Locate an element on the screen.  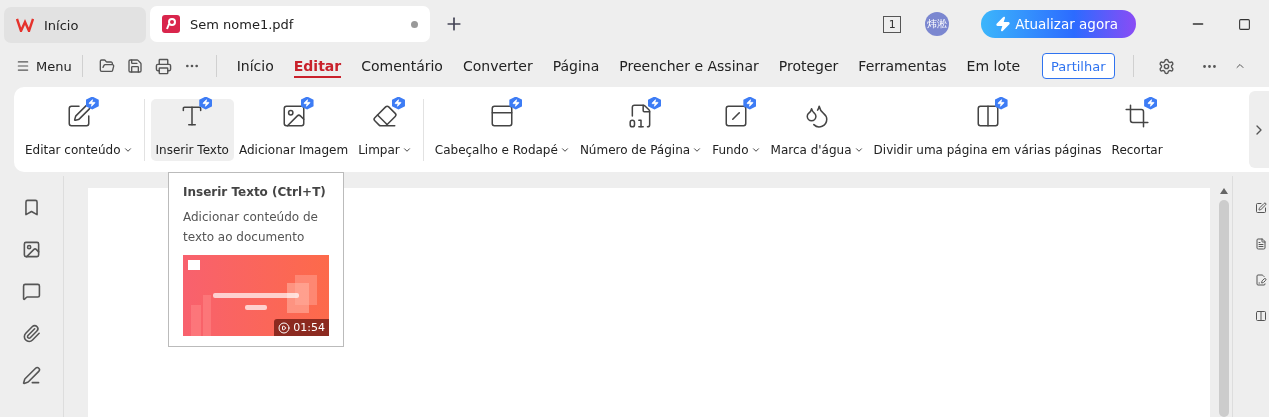
sign-icon is located at coordinates (31, 375).